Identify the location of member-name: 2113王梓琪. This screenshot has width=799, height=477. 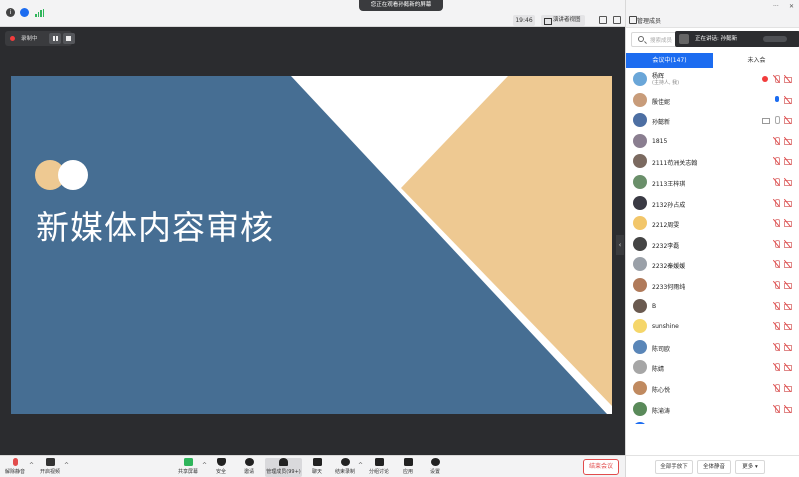
(669, 184).